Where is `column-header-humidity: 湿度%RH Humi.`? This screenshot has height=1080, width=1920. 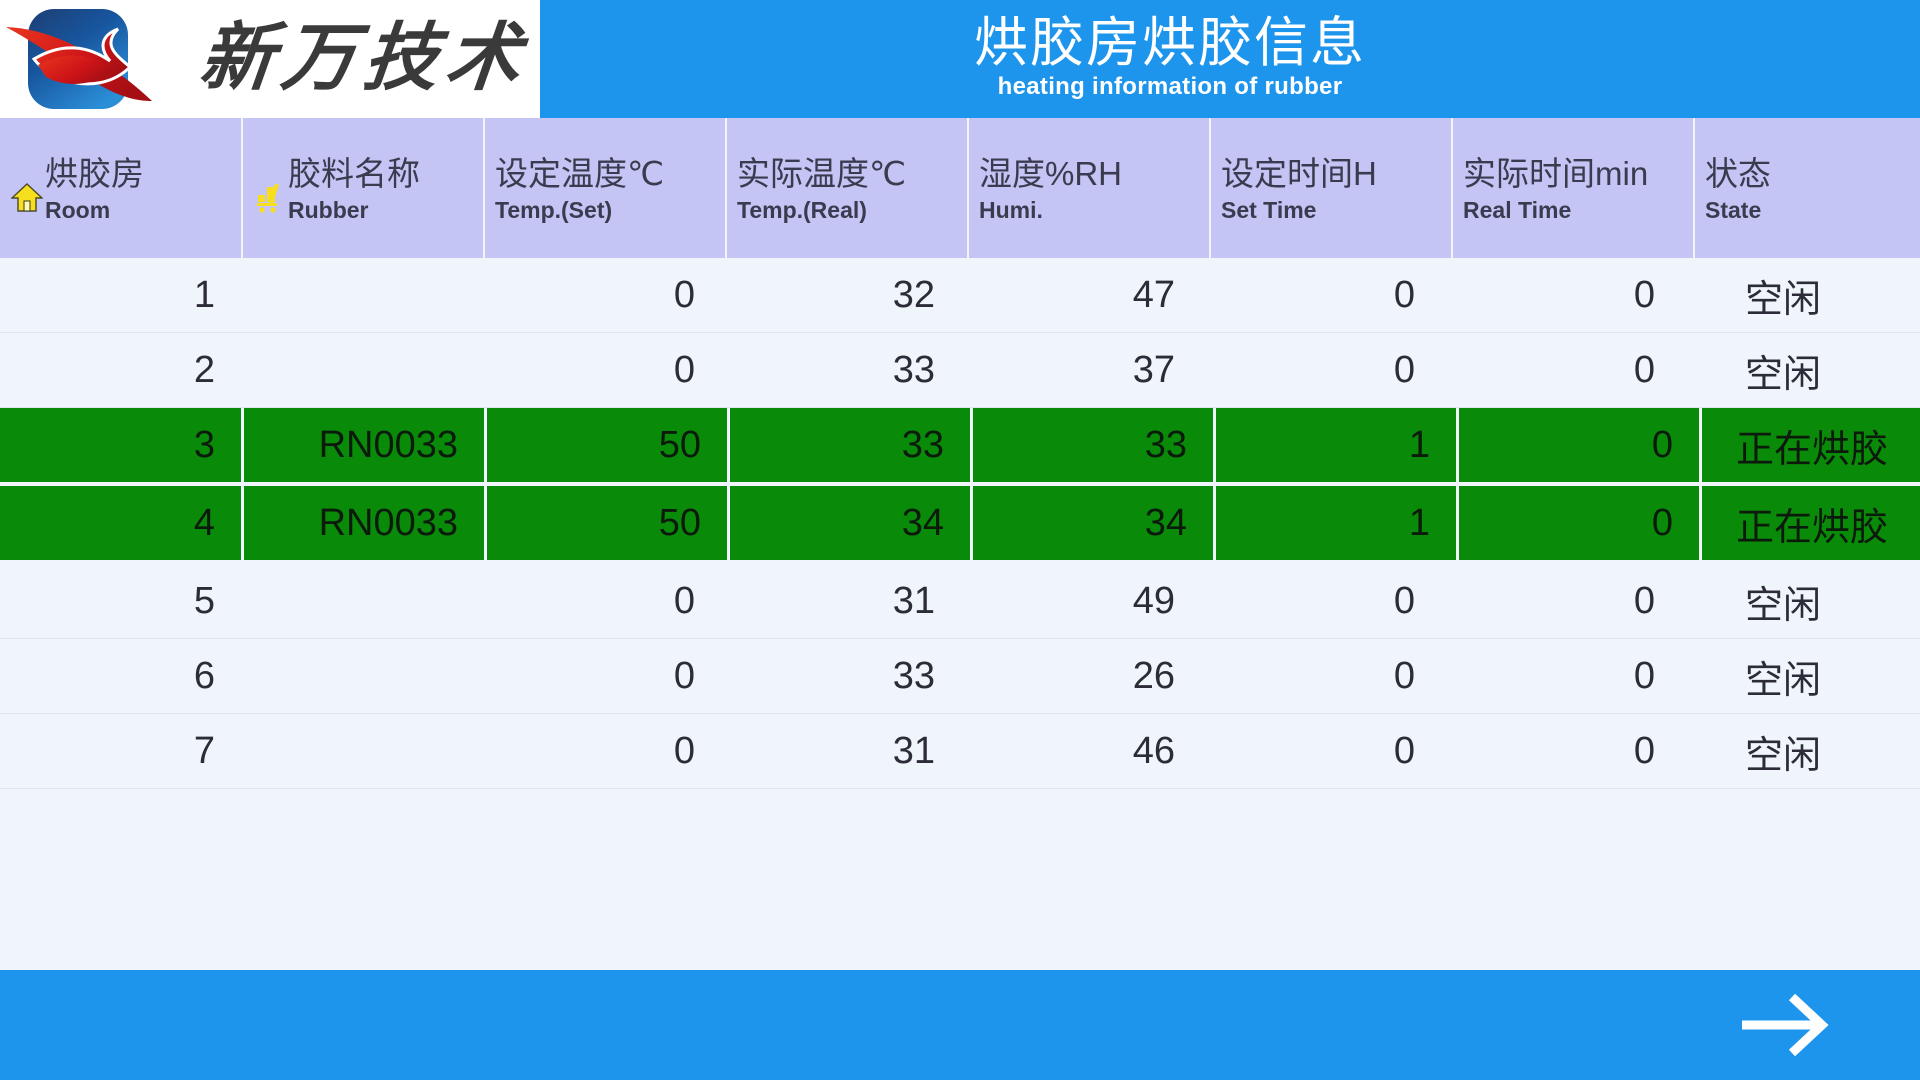
column-header-humidity: 湿度%RH Humi. is located at coordinates (1089, 188).